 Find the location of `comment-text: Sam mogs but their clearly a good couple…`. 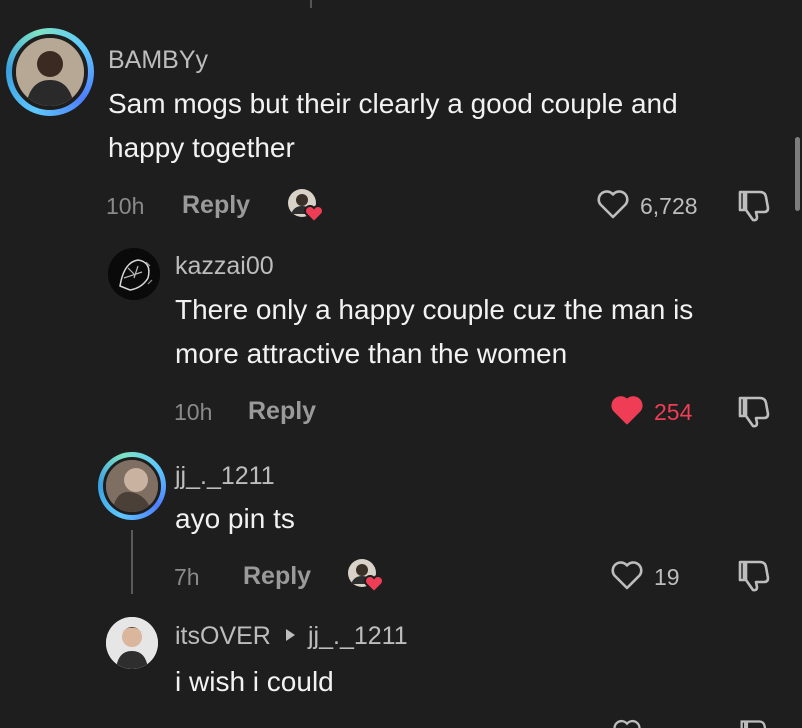

comment-text: Sam mogs but their clearly a good couple… is located at coordinates (393, 126).